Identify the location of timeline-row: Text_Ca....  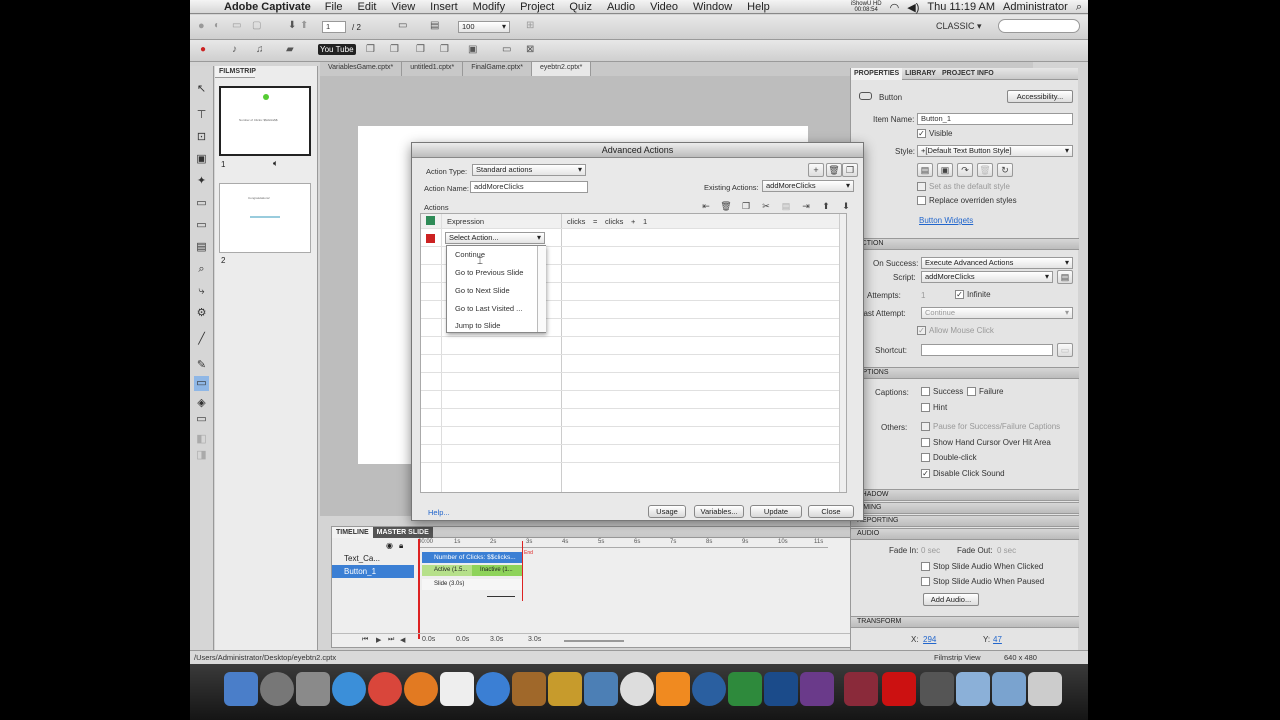
(373, 558).